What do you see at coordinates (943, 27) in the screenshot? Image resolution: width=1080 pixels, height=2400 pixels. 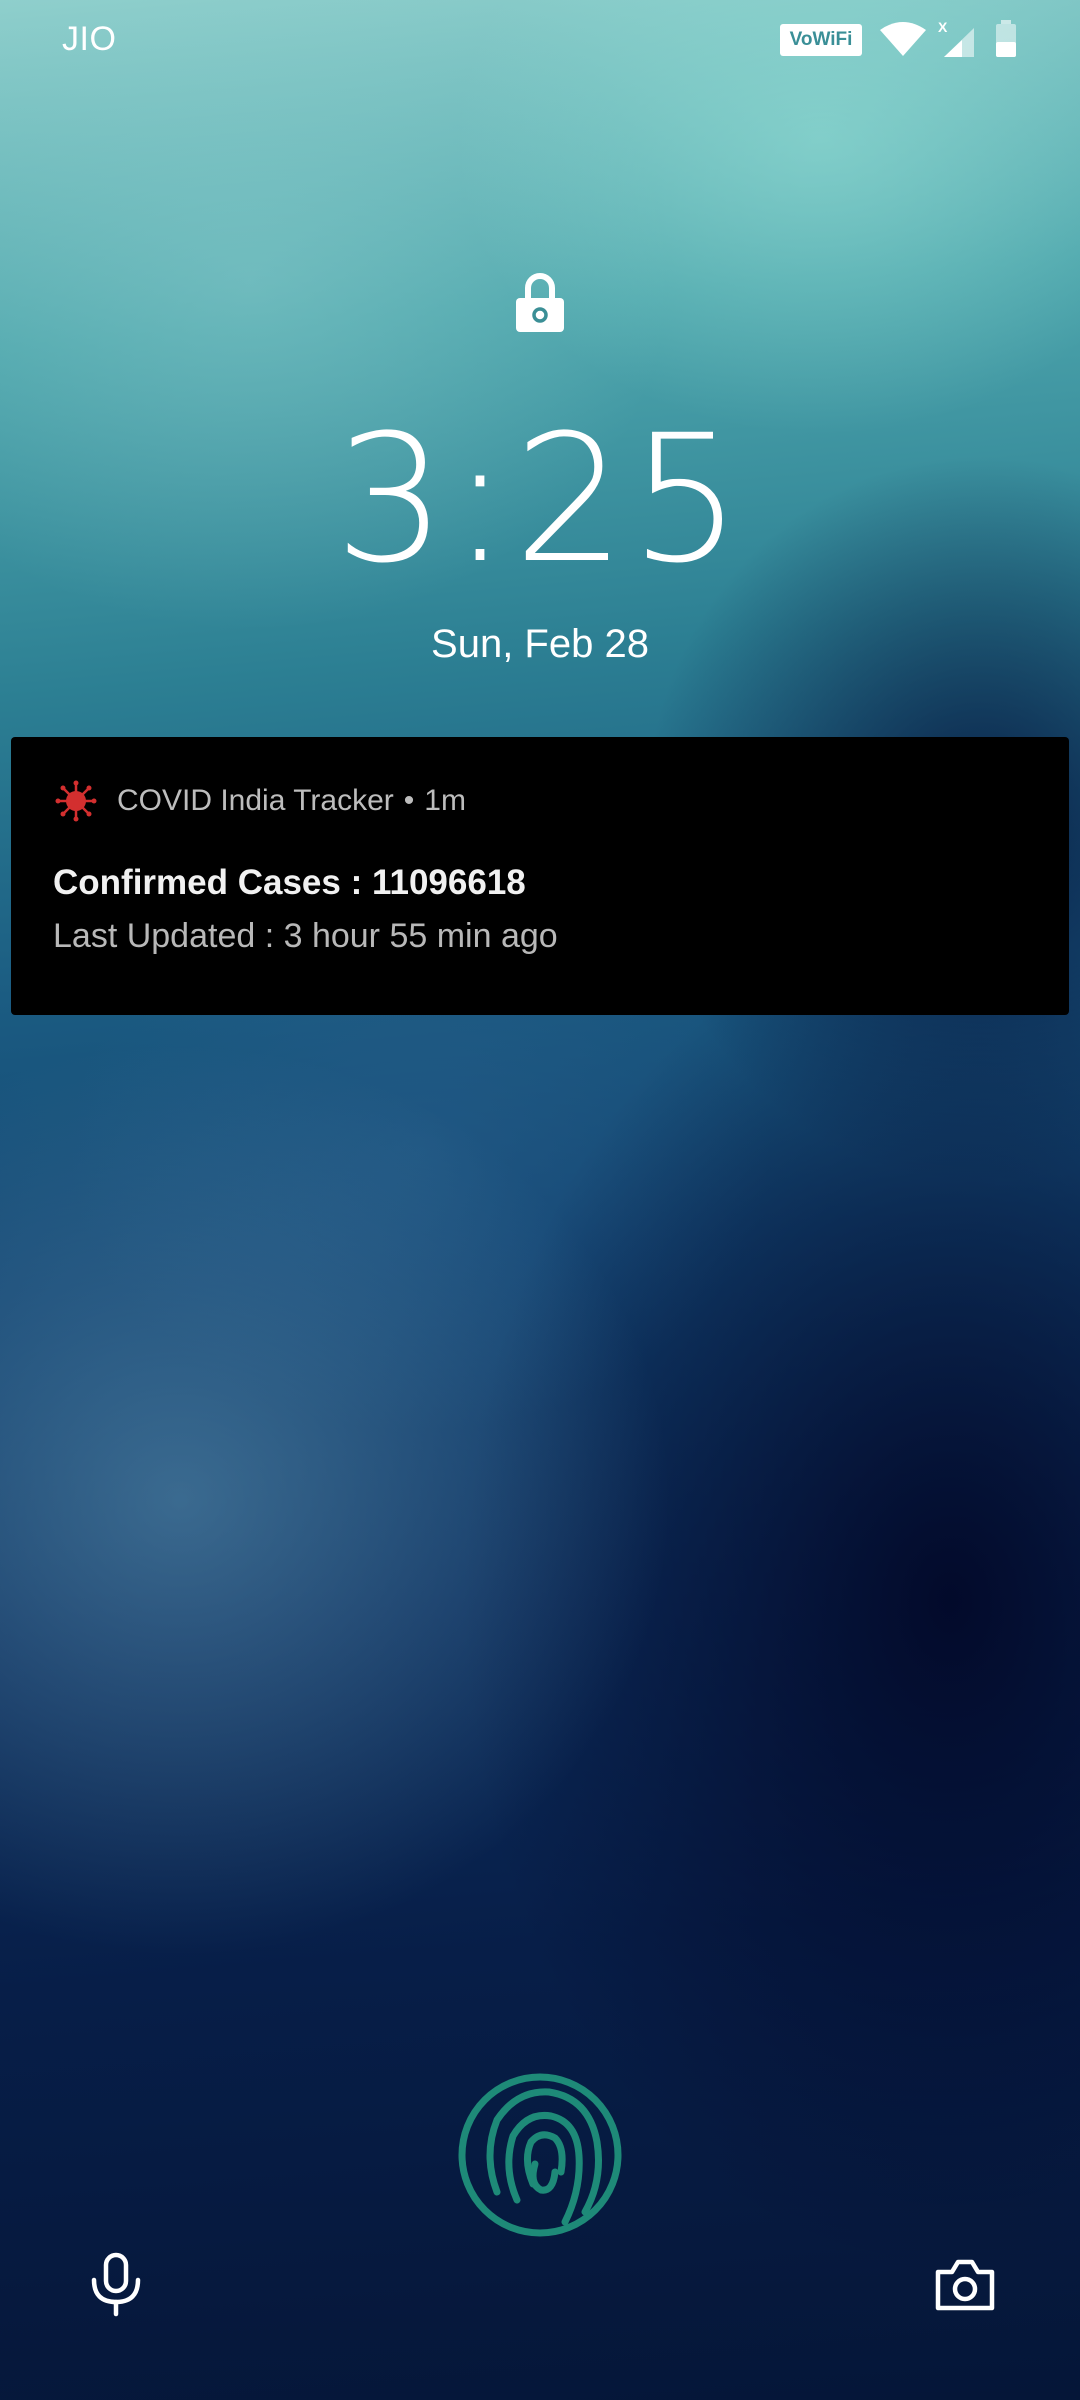 I see `signal-badge: X` at bounding box center [943, 27].